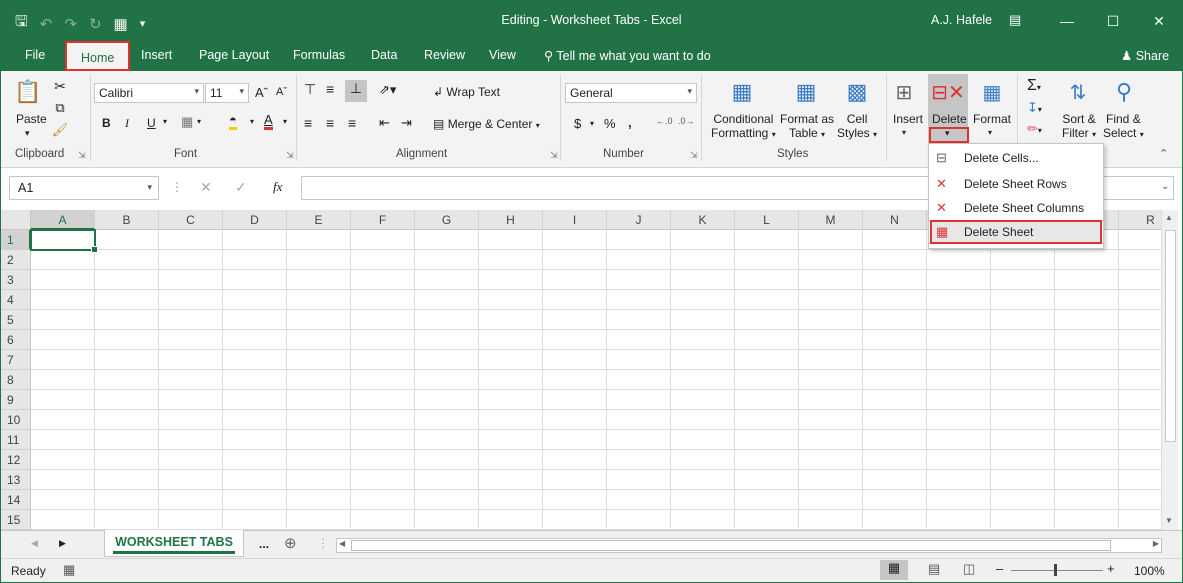 The height and width of the screenshot is (583, 1183). I want to click on clear-icon: ✏▾, so click(1034, 129).